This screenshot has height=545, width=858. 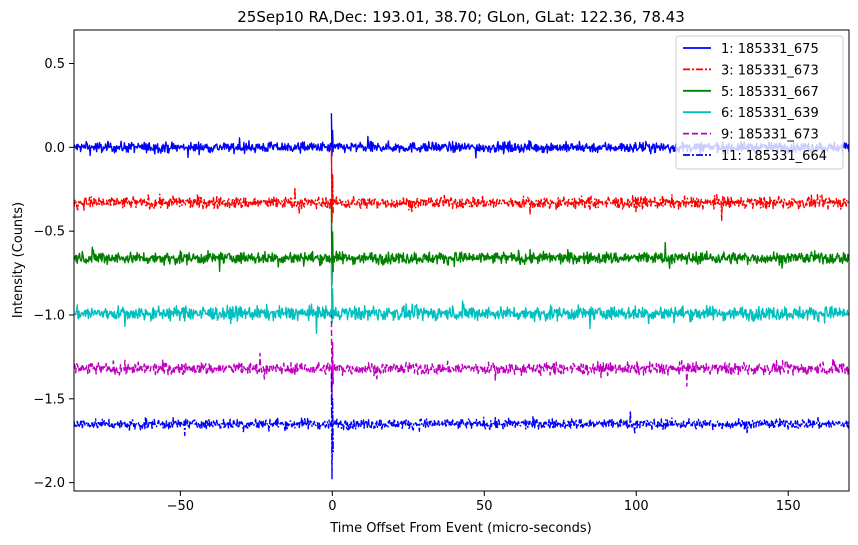 What do you see at coordinates (770, 49) in the screenshot?
I see `legend-label: 1: 185331_675` at bounding box center [770, 49].